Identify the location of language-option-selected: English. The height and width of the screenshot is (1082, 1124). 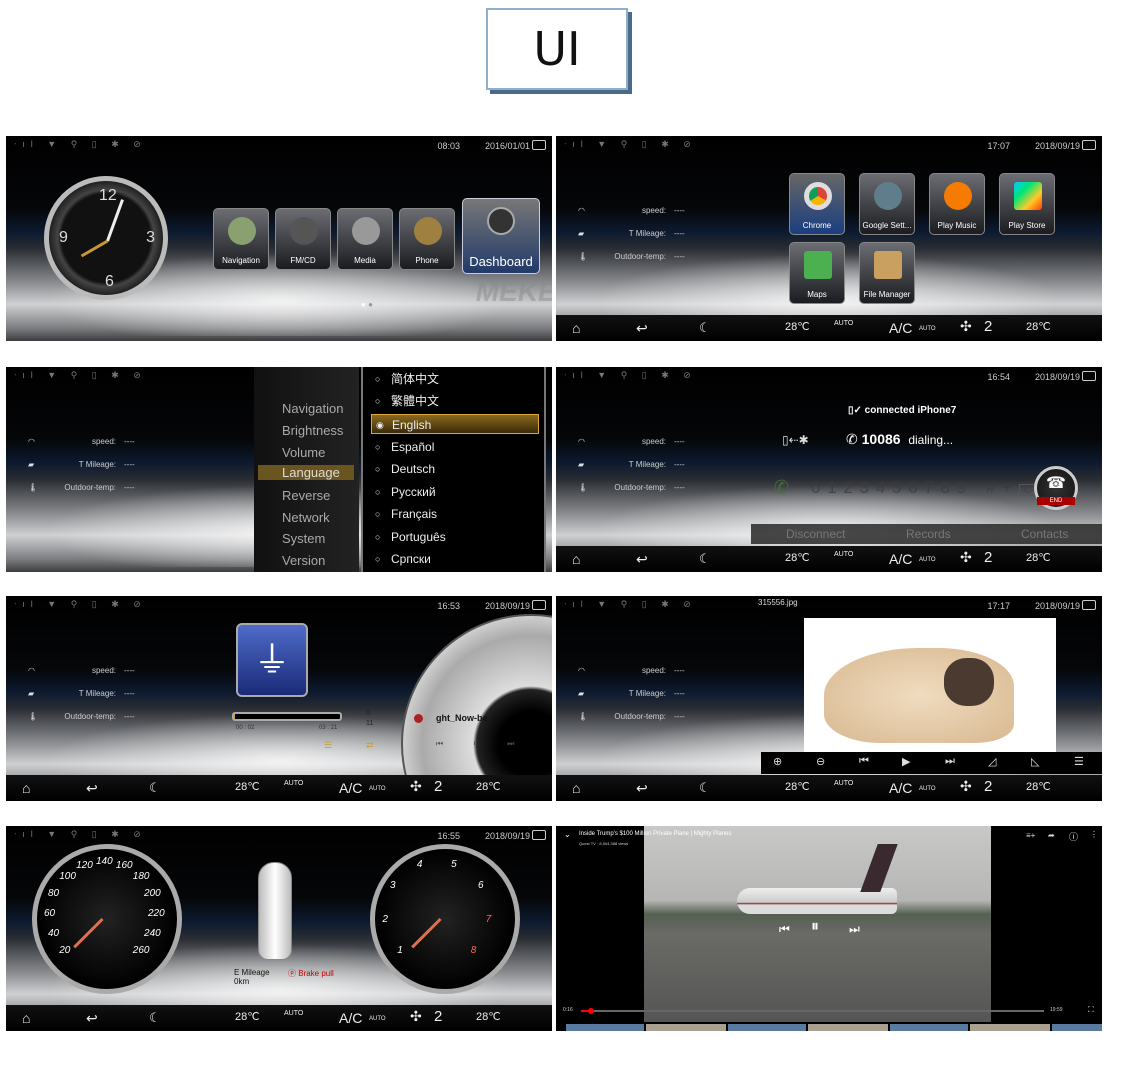
(455, 424).